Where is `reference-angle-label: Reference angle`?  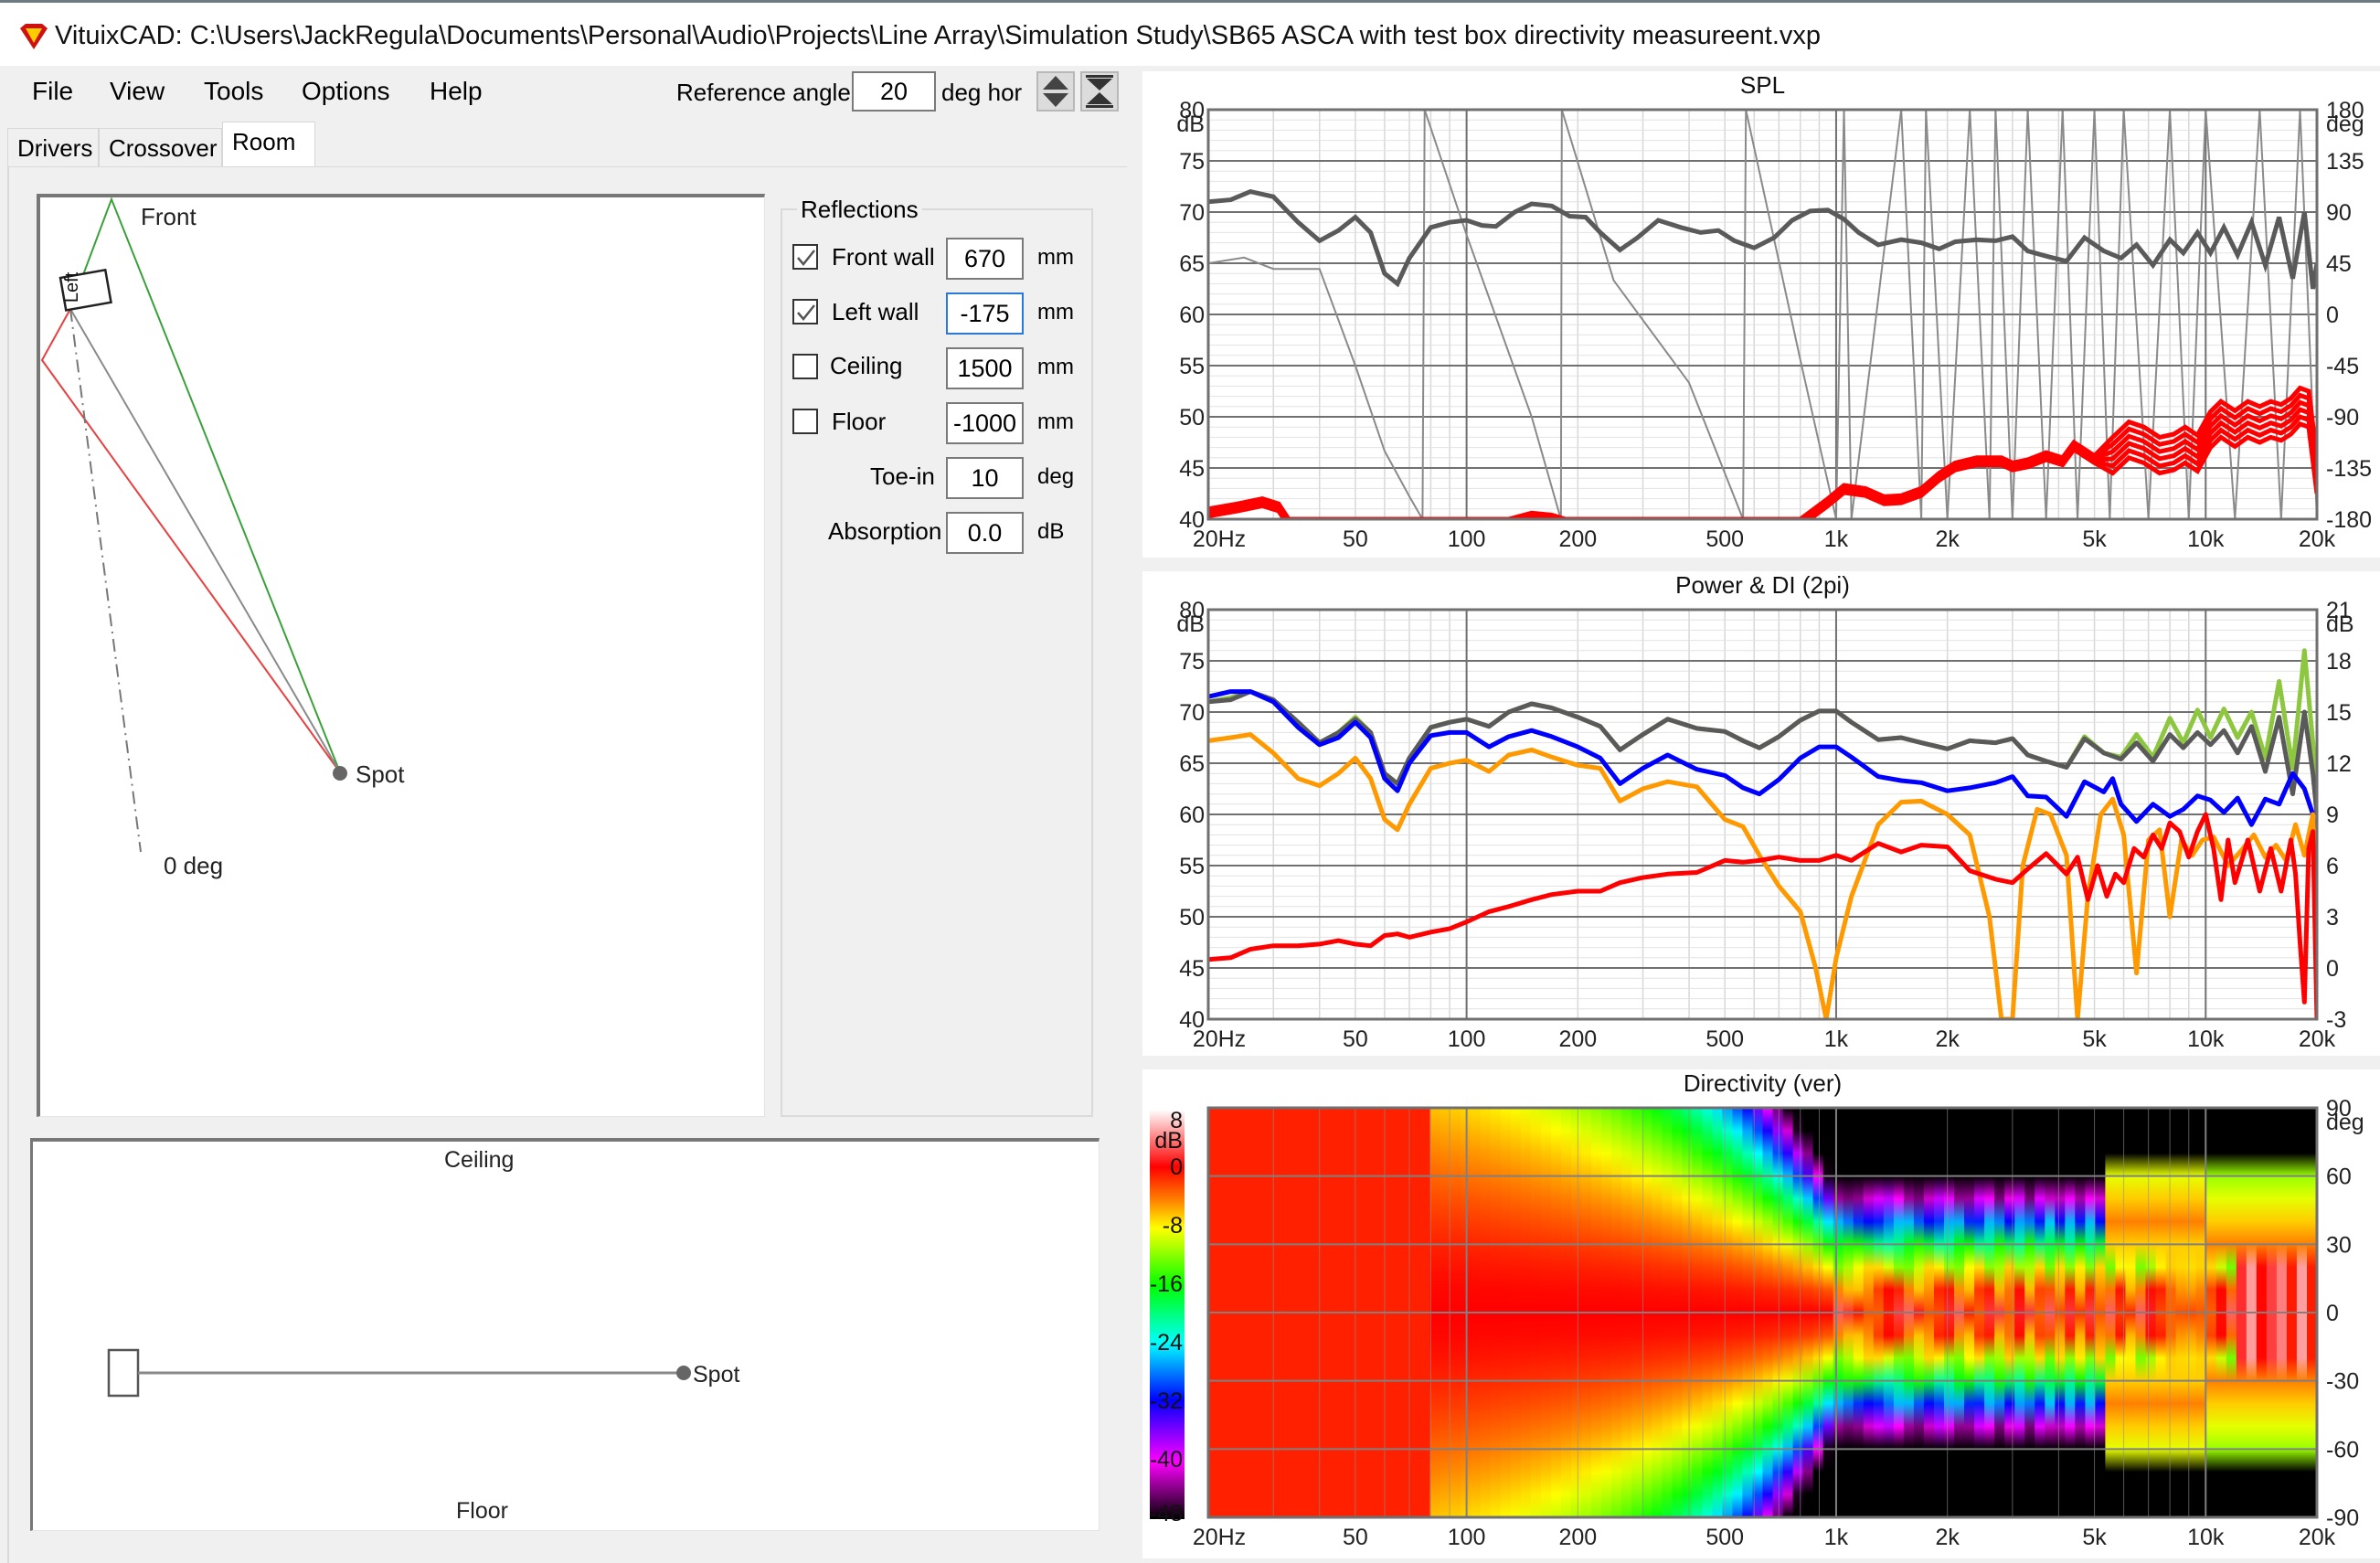 reference-angle-label: Reference angle is located at coordinates (764, 92).